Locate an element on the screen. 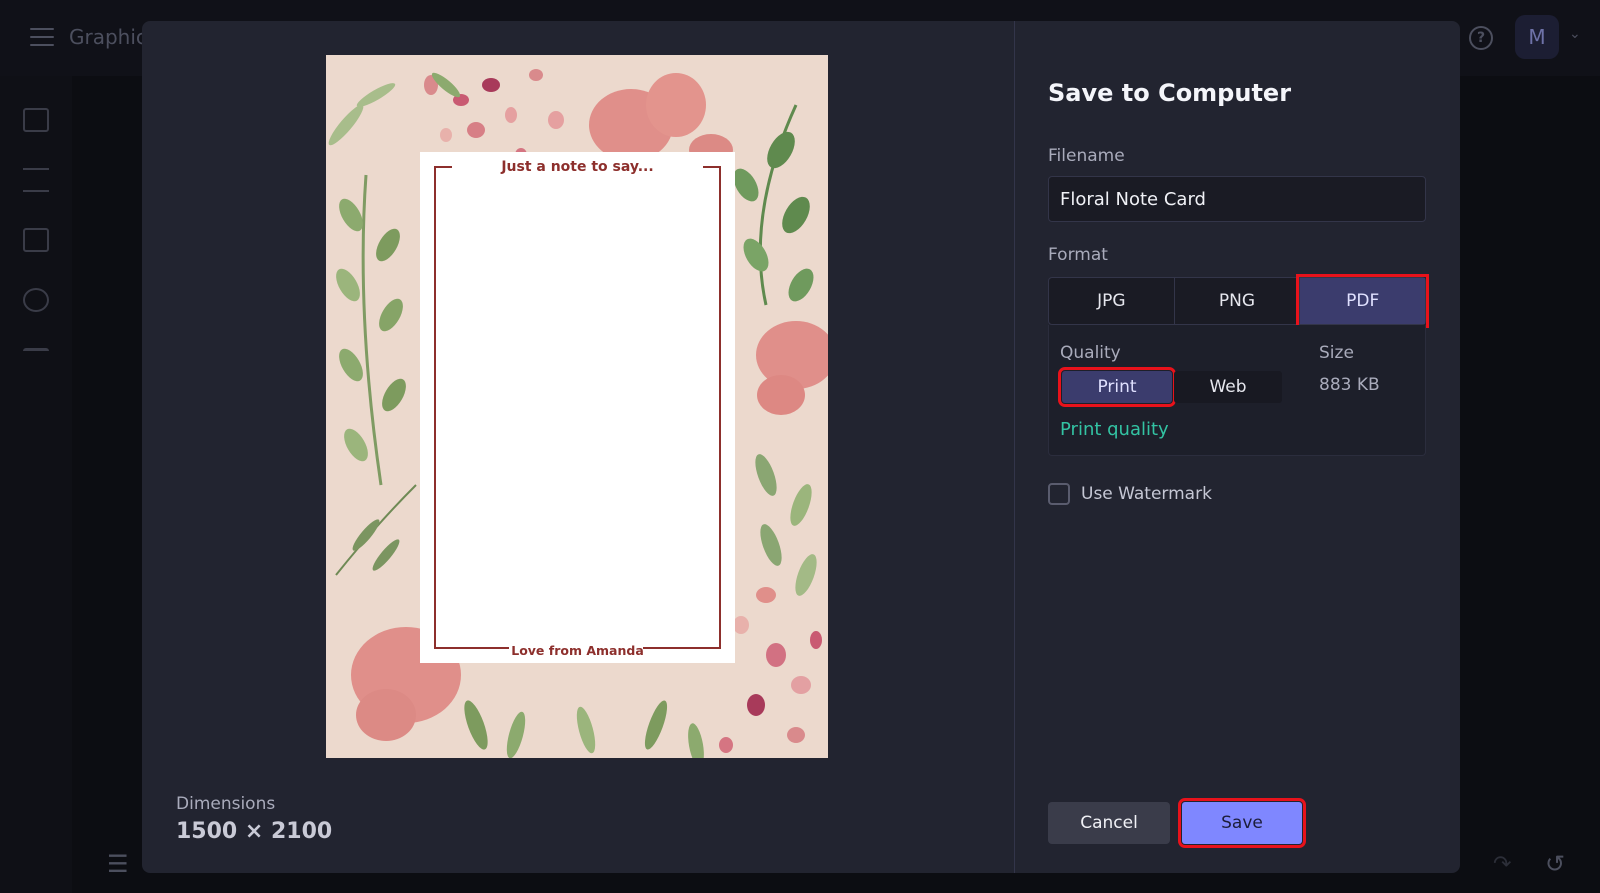  dimensions-value: 1500 × 2100 is located at coordinates (254, 831).